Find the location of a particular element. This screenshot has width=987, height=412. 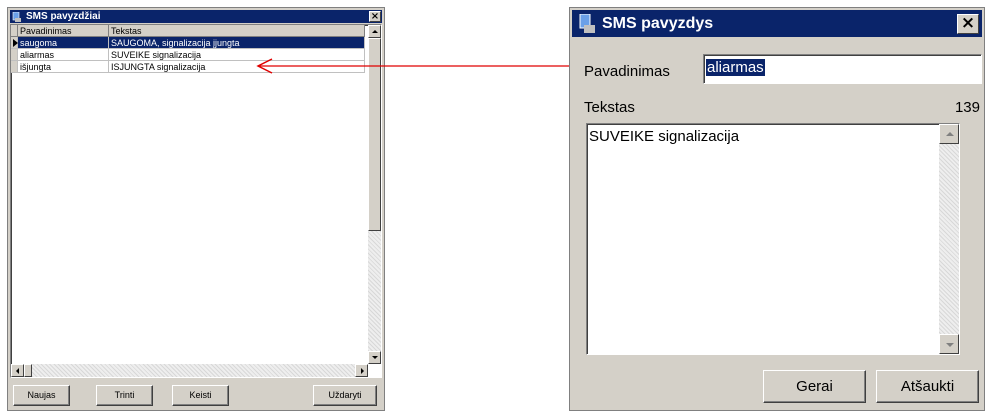

text-area-scrollbar is located at coordinates (949, 239).